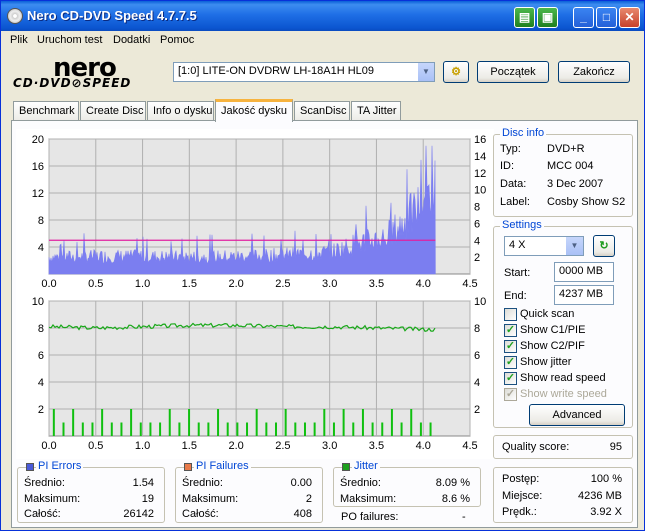  I want to click on checkbox-label: Show C1/PIE, so click(553, 330).